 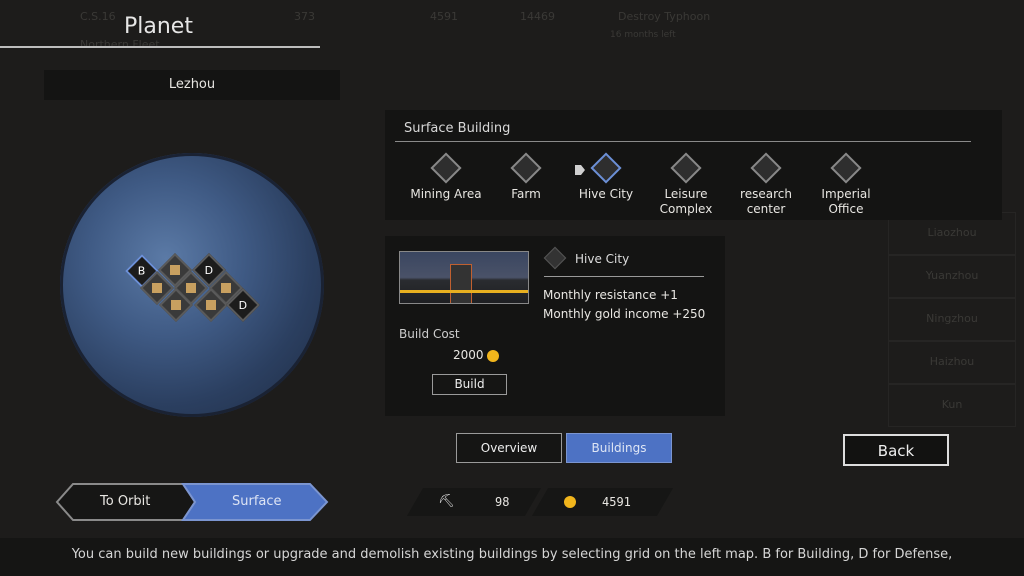 What do you see at coordinates (469, 384) in the screenshot?
I see `build-button: Build` at bounding box center [469, 384].